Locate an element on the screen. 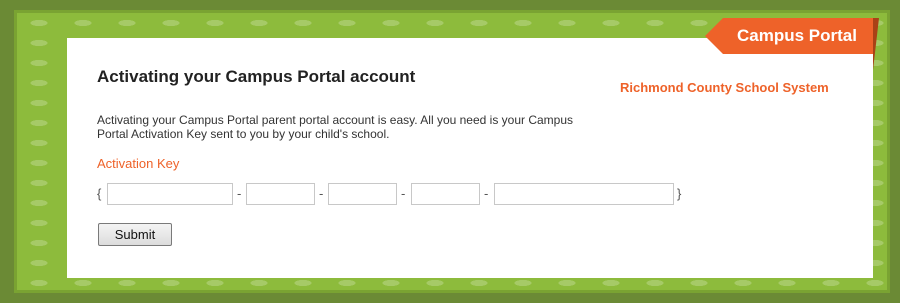 The image size is (900, 303). submit-button: Submit is located at coordinates (135, 234).